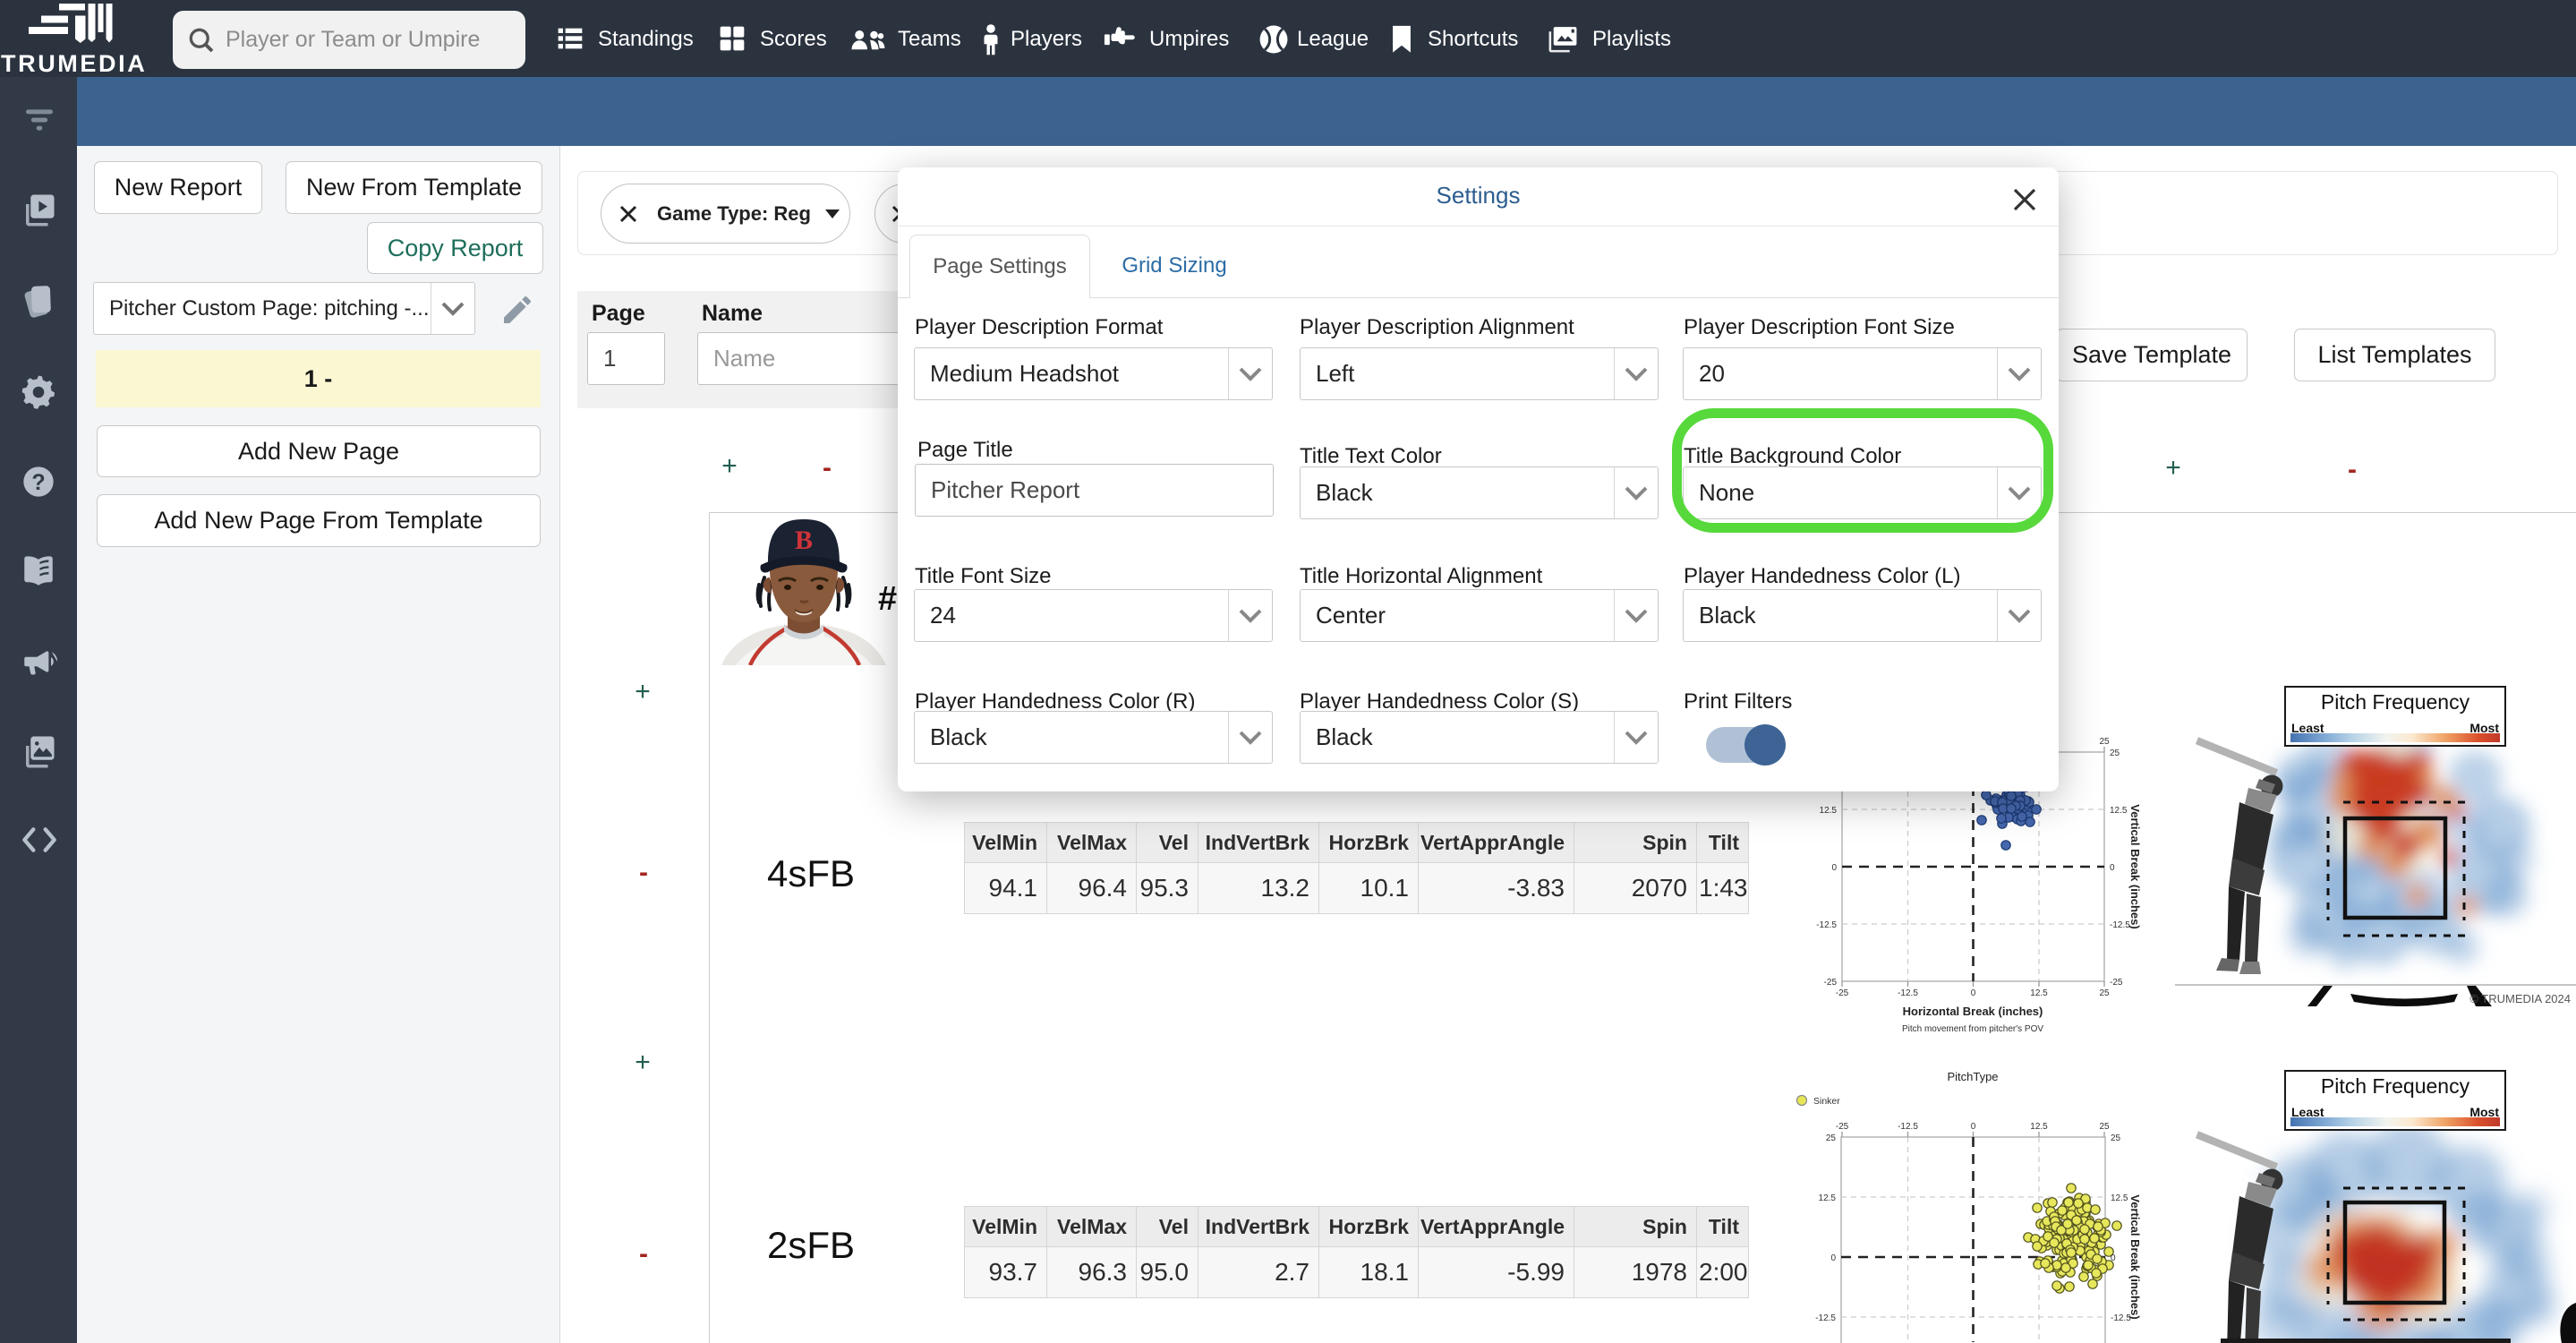 The width and height of the screenshot is (2576, 1343). What do you see at coordinates (2520, 998) in the screenshot?
I see `svg-text: © TRUMEDIA 2024` at bounding box center [2520, 998].